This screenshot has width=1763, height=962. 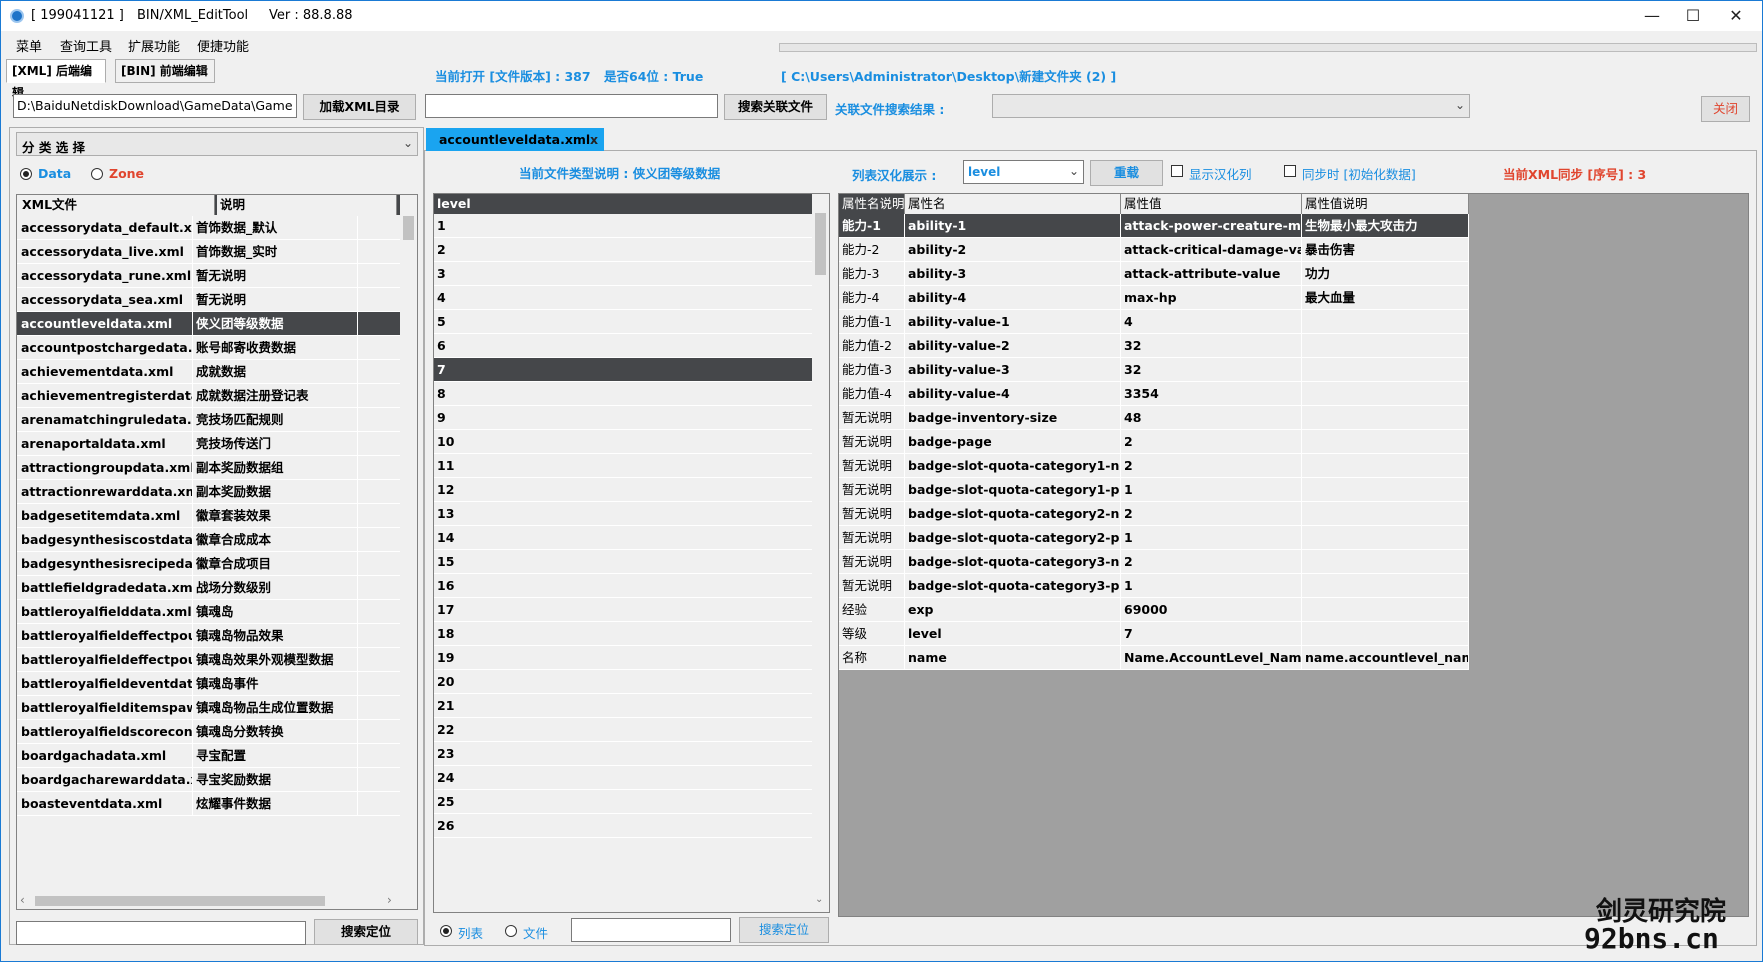 What do you see at coordinates (775, 107) in the screenshot?
I see `search-related-button: 搜索关联文件` at bounding box center [775, 107].